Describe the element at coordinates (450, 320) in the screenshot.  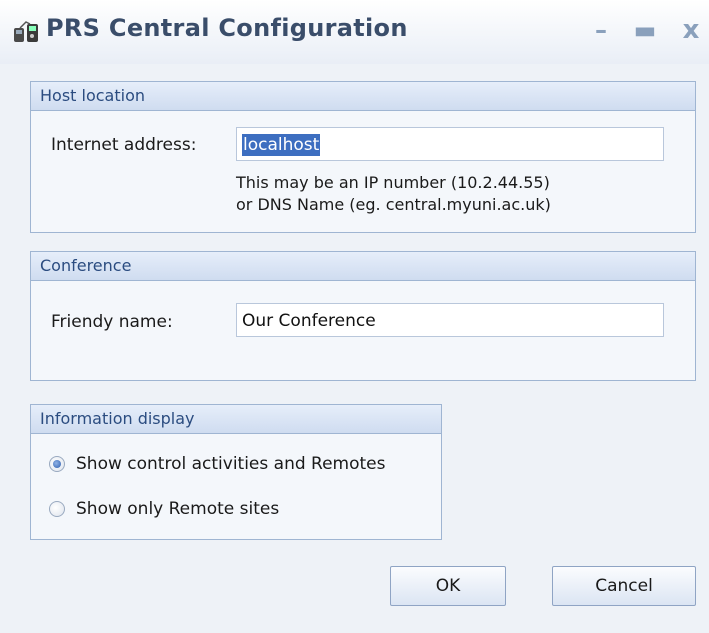
I see `friendly-name-input: Our Conference` at that location.